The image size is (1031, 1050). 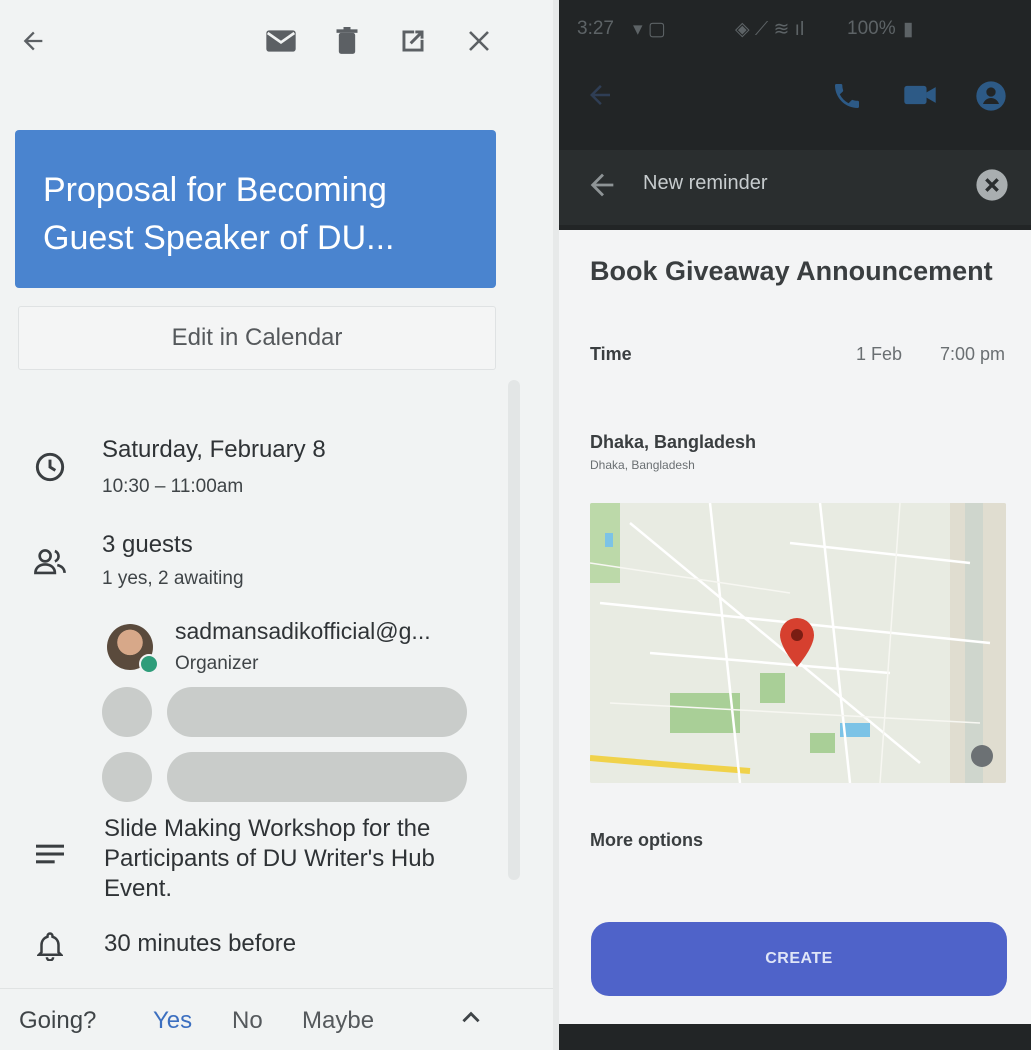 What do you see at coordinates (247, 1021) in the screenshot?
I see `rsvp-no-button: No` at bounding box center [247, 1021].